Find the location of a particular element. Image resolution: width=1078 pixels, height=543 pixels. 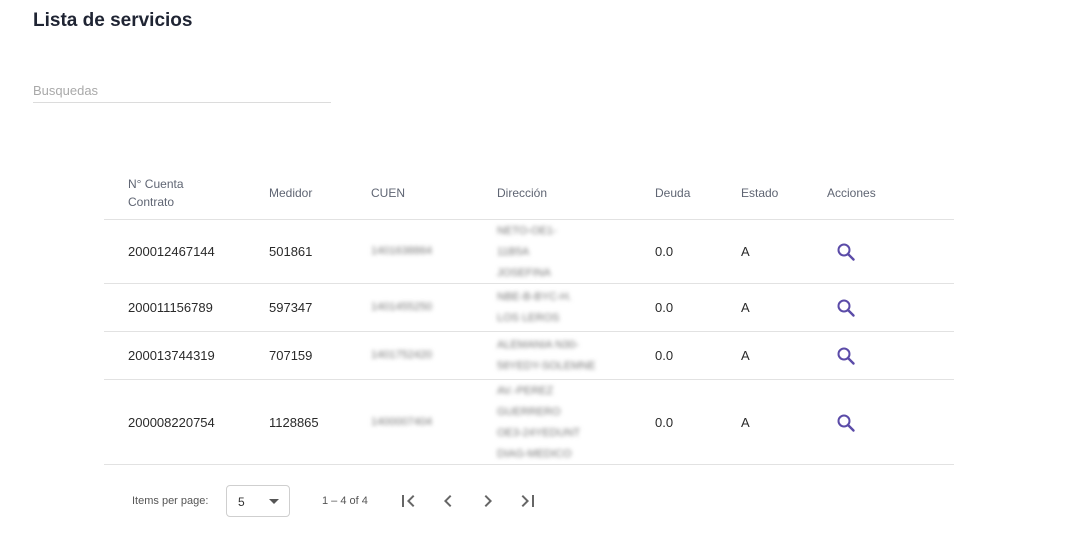

search-input is located at coordinates (182, 90).